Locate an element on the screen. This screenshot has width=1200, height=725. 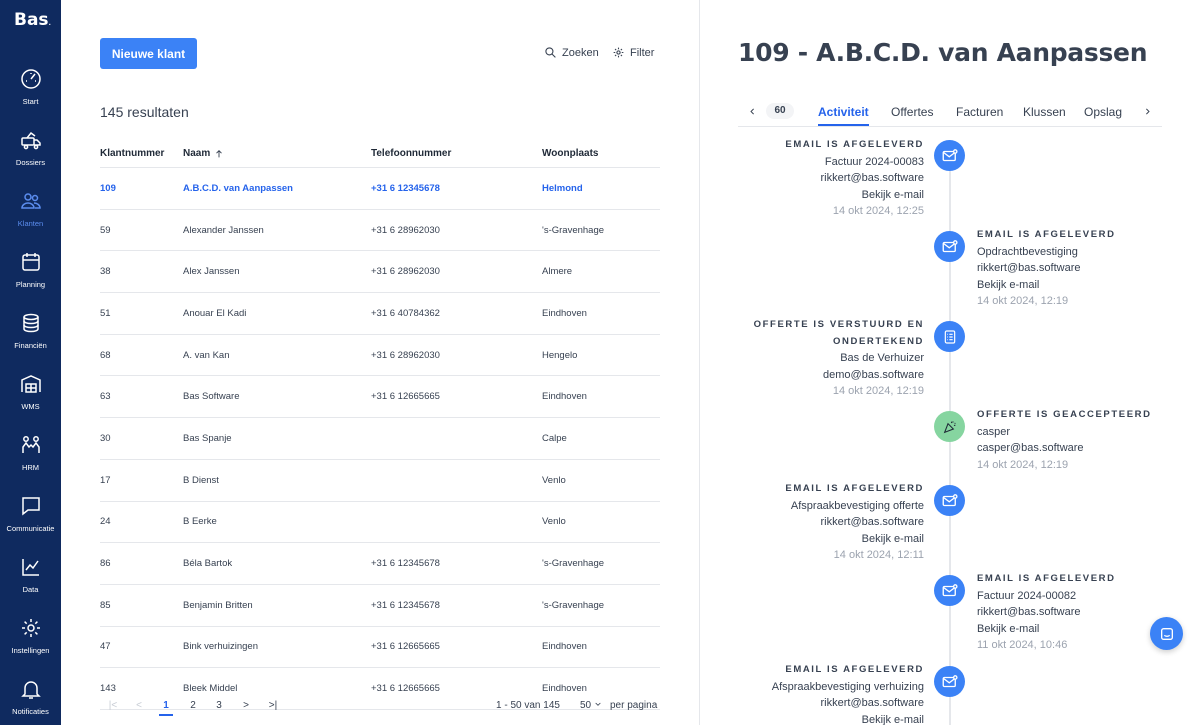
column-header-klantnummer: Klantnummer is located at coordinates (141, 153).